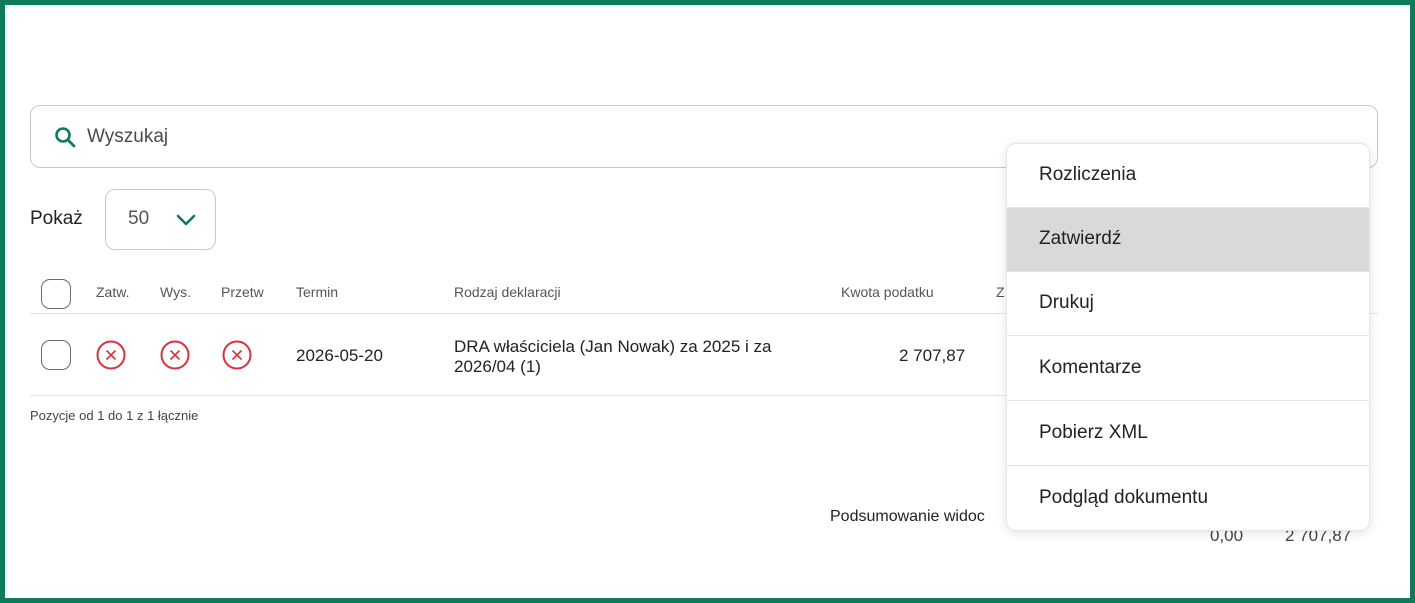 Image resolution: width=1415 pixels, height=603 pixels. Describe the element at coordinates (139, 218) in the screenshot. I see `page-size-value: 50` at that location.